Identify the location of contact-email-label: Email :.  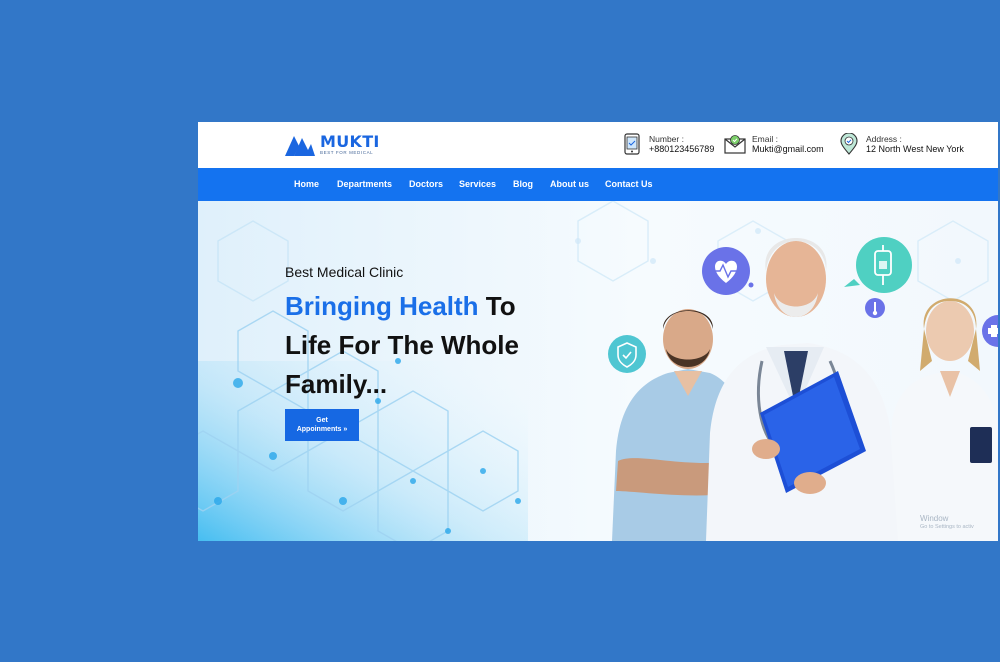
(765, 138).